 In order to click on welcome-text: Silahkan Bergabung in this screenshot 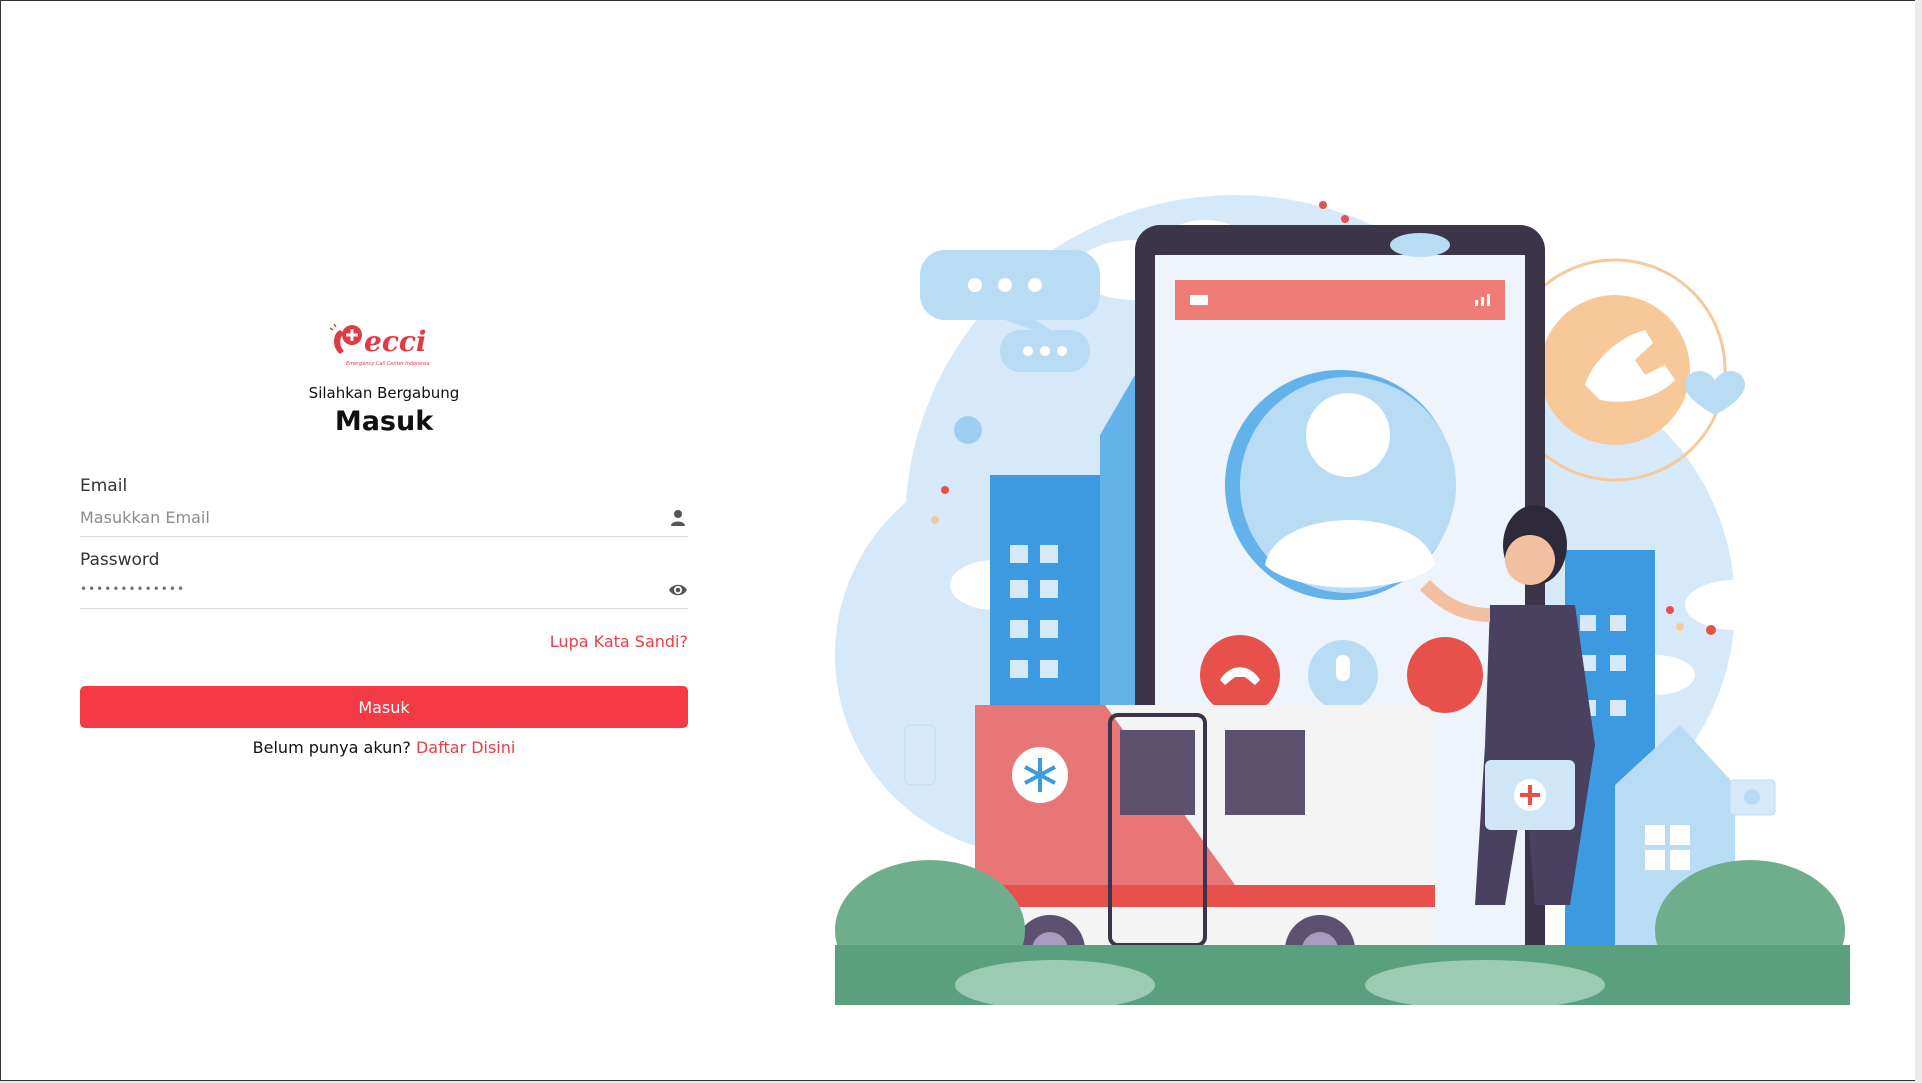, I will do `click(384, 393)`.